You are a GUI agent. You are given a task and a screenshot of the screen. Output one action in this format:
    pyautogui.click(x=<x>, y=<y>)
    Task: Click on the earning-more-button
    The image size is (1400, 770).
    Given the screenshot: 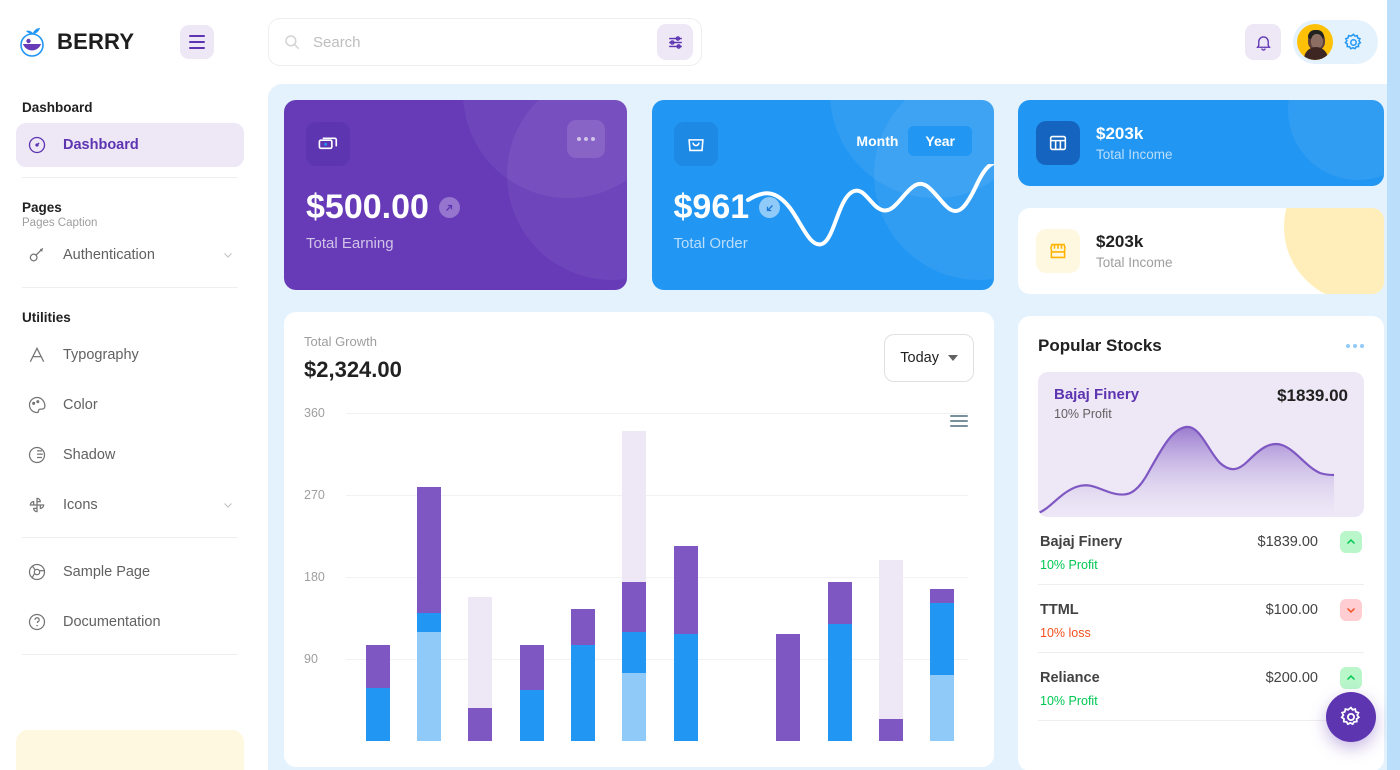 What is the action you would take?
    pyautogui.click(x=585, y=139)
    